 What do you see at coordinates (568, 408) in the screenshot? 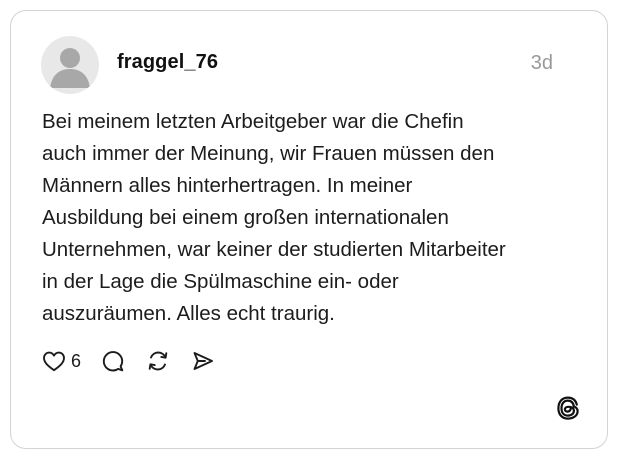
I see `threads-logo-icon` at bounding box center [568, 408].